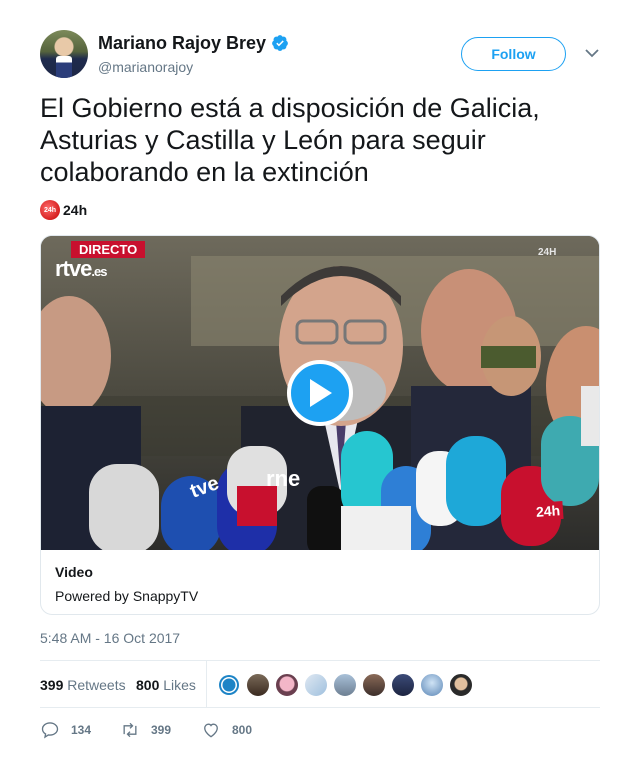 The width and height of the screenshot is (640, 769). What do you see at coordinates (592, 53) in the screenshot?
I see `chevron-down-icon` at bounding box center [592, 53].